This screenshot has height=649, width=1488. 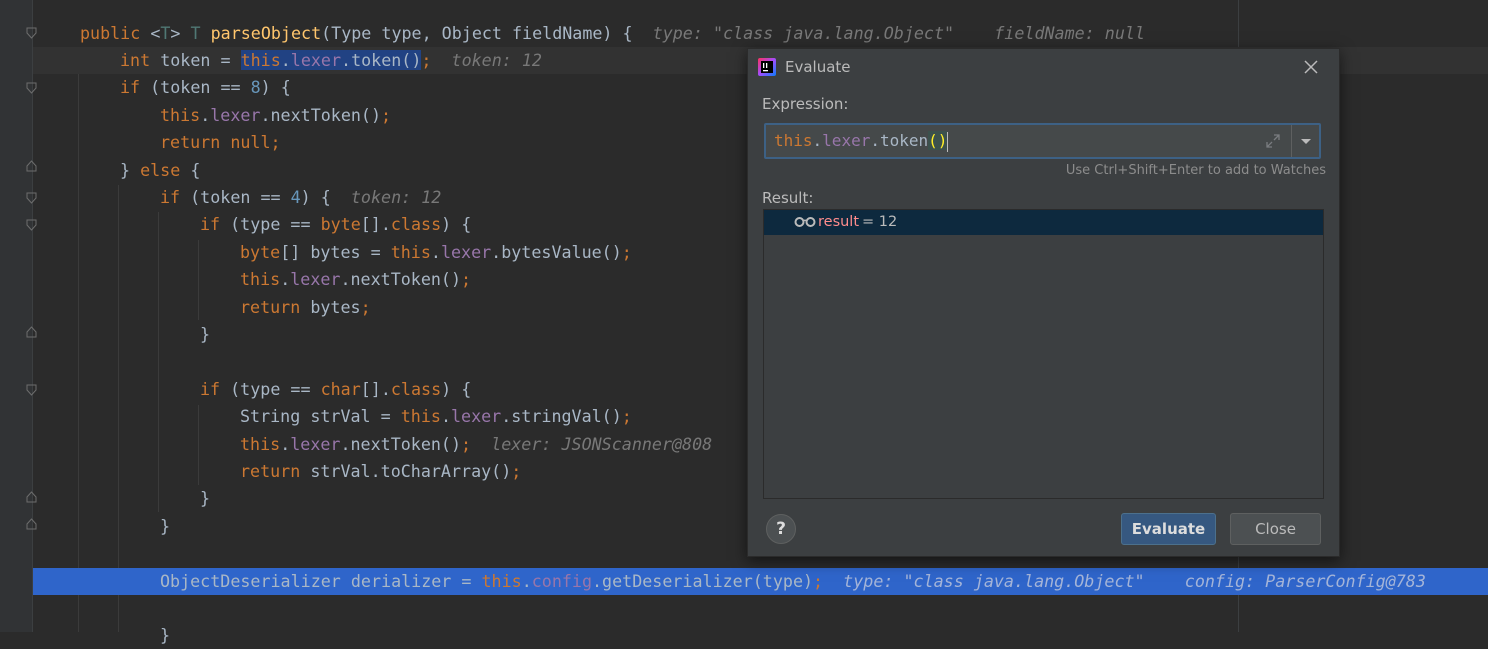 I want to click on code-token: bytes, so click(x=335, y=306).